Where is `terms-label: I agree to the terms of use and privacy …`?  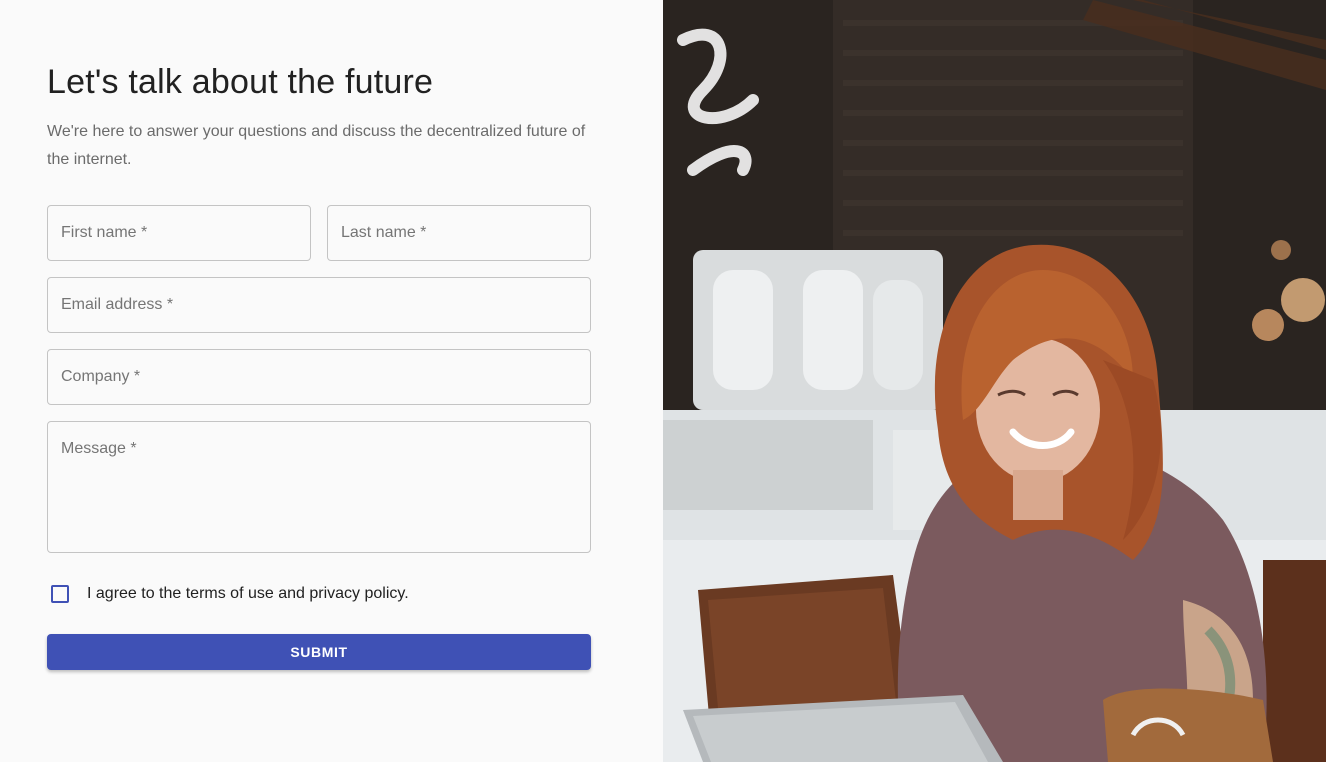
terms-label: I agree to the terms of use and privacy … is located at coordinates (248, 594).